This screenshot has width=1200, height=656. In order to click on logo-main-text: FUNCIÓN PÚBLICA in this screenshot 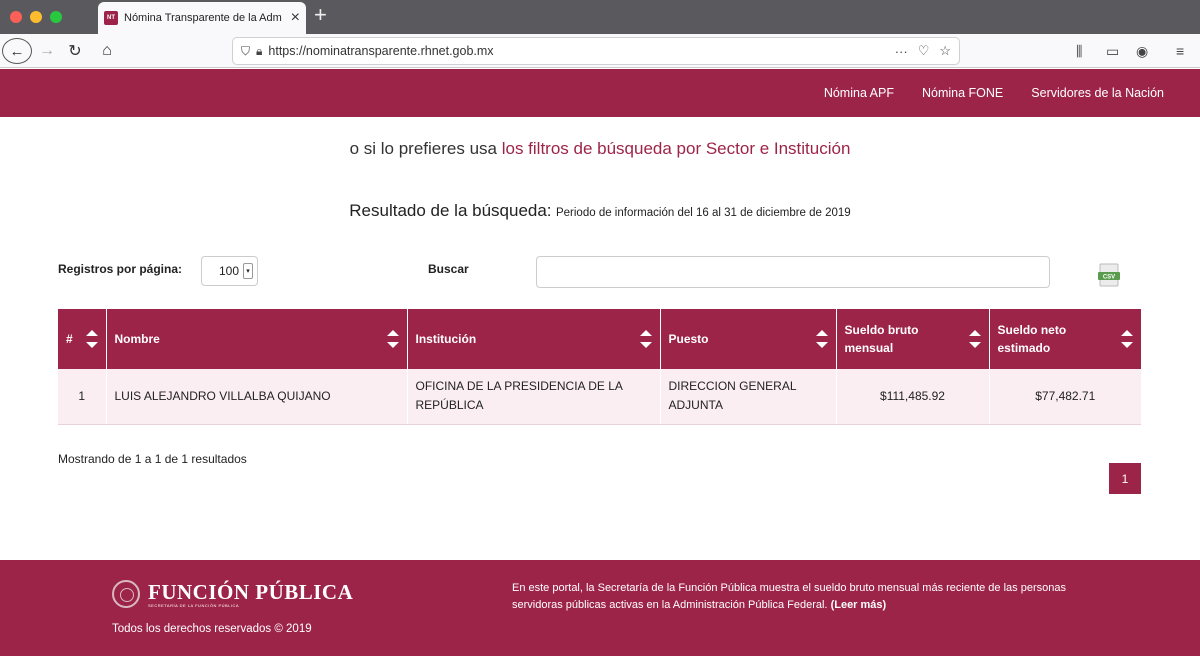, I will do `click(251, 591)`.